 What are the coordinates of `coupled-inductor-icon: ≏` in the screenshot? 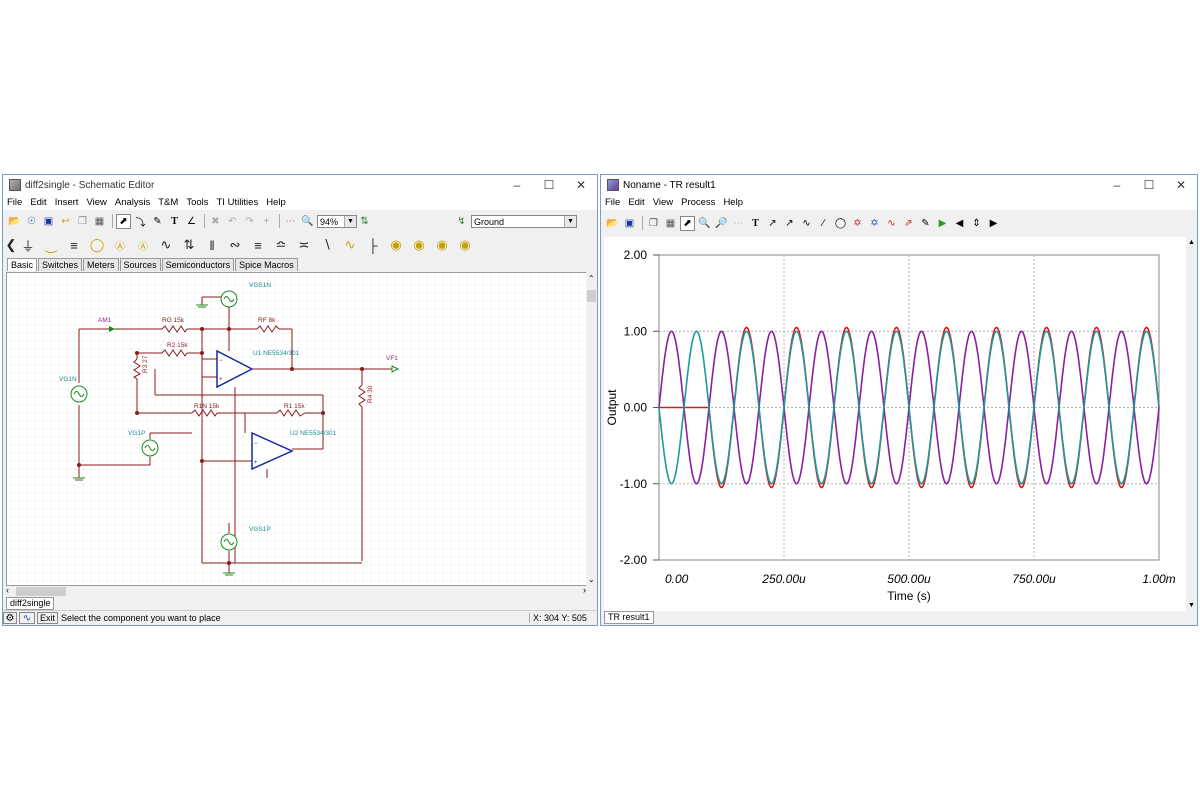 It's located at (281, 245).